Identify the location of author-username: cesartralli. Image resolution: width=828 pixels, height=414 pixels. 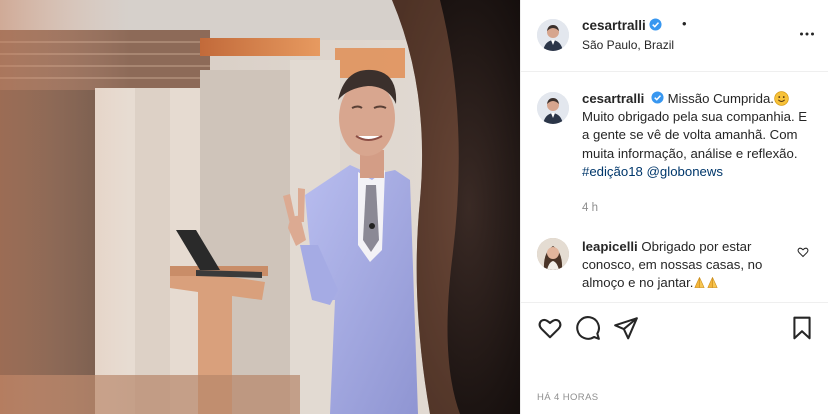
(622, 25).